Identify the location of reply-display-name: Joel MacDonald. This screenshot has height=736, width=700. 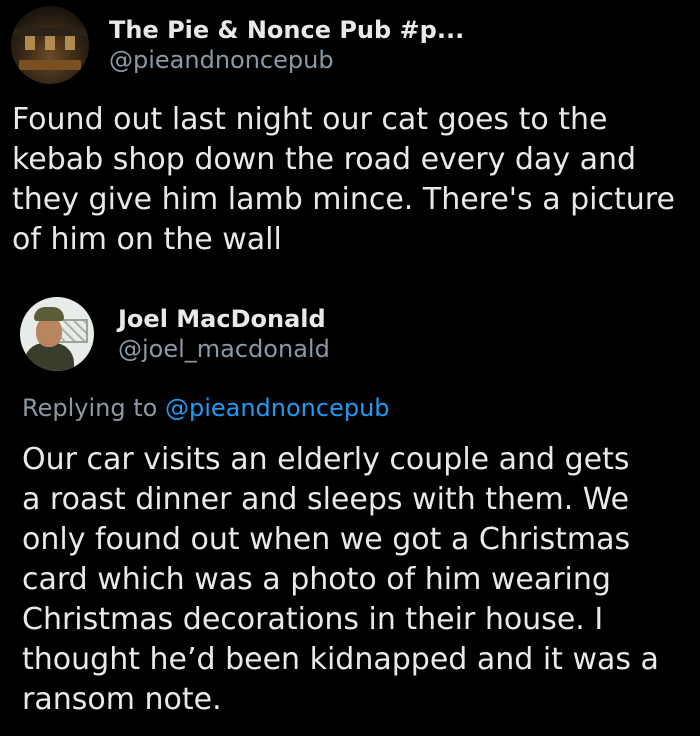
(224, 319).